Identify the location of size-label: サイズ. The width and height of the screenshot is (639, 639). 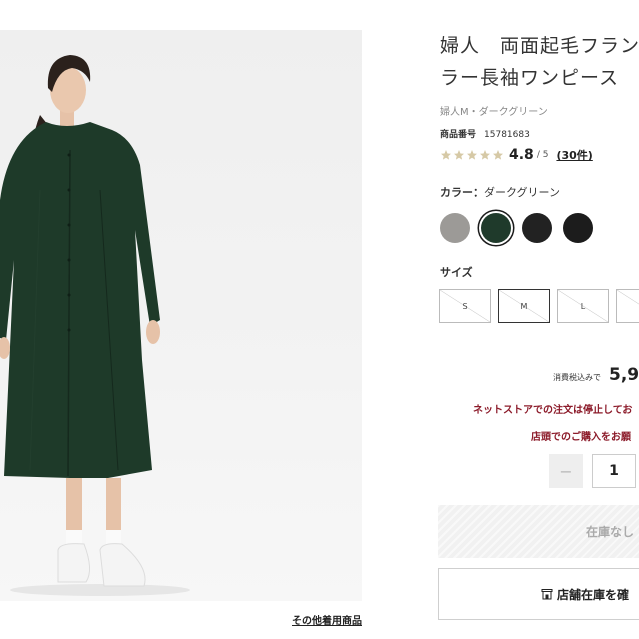
(456, 272).